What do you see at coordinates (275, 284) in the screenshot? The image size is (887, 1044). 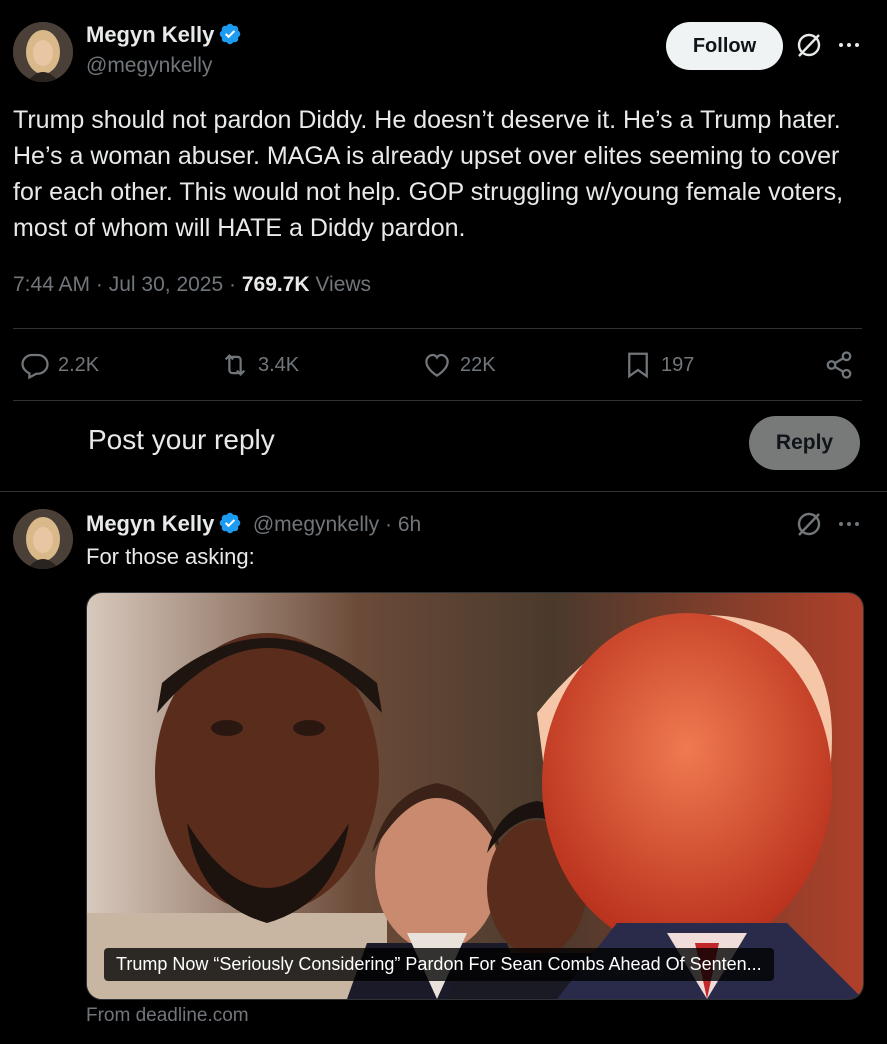 I see `views-count: 769.7K` at bounding box center [275, 284].